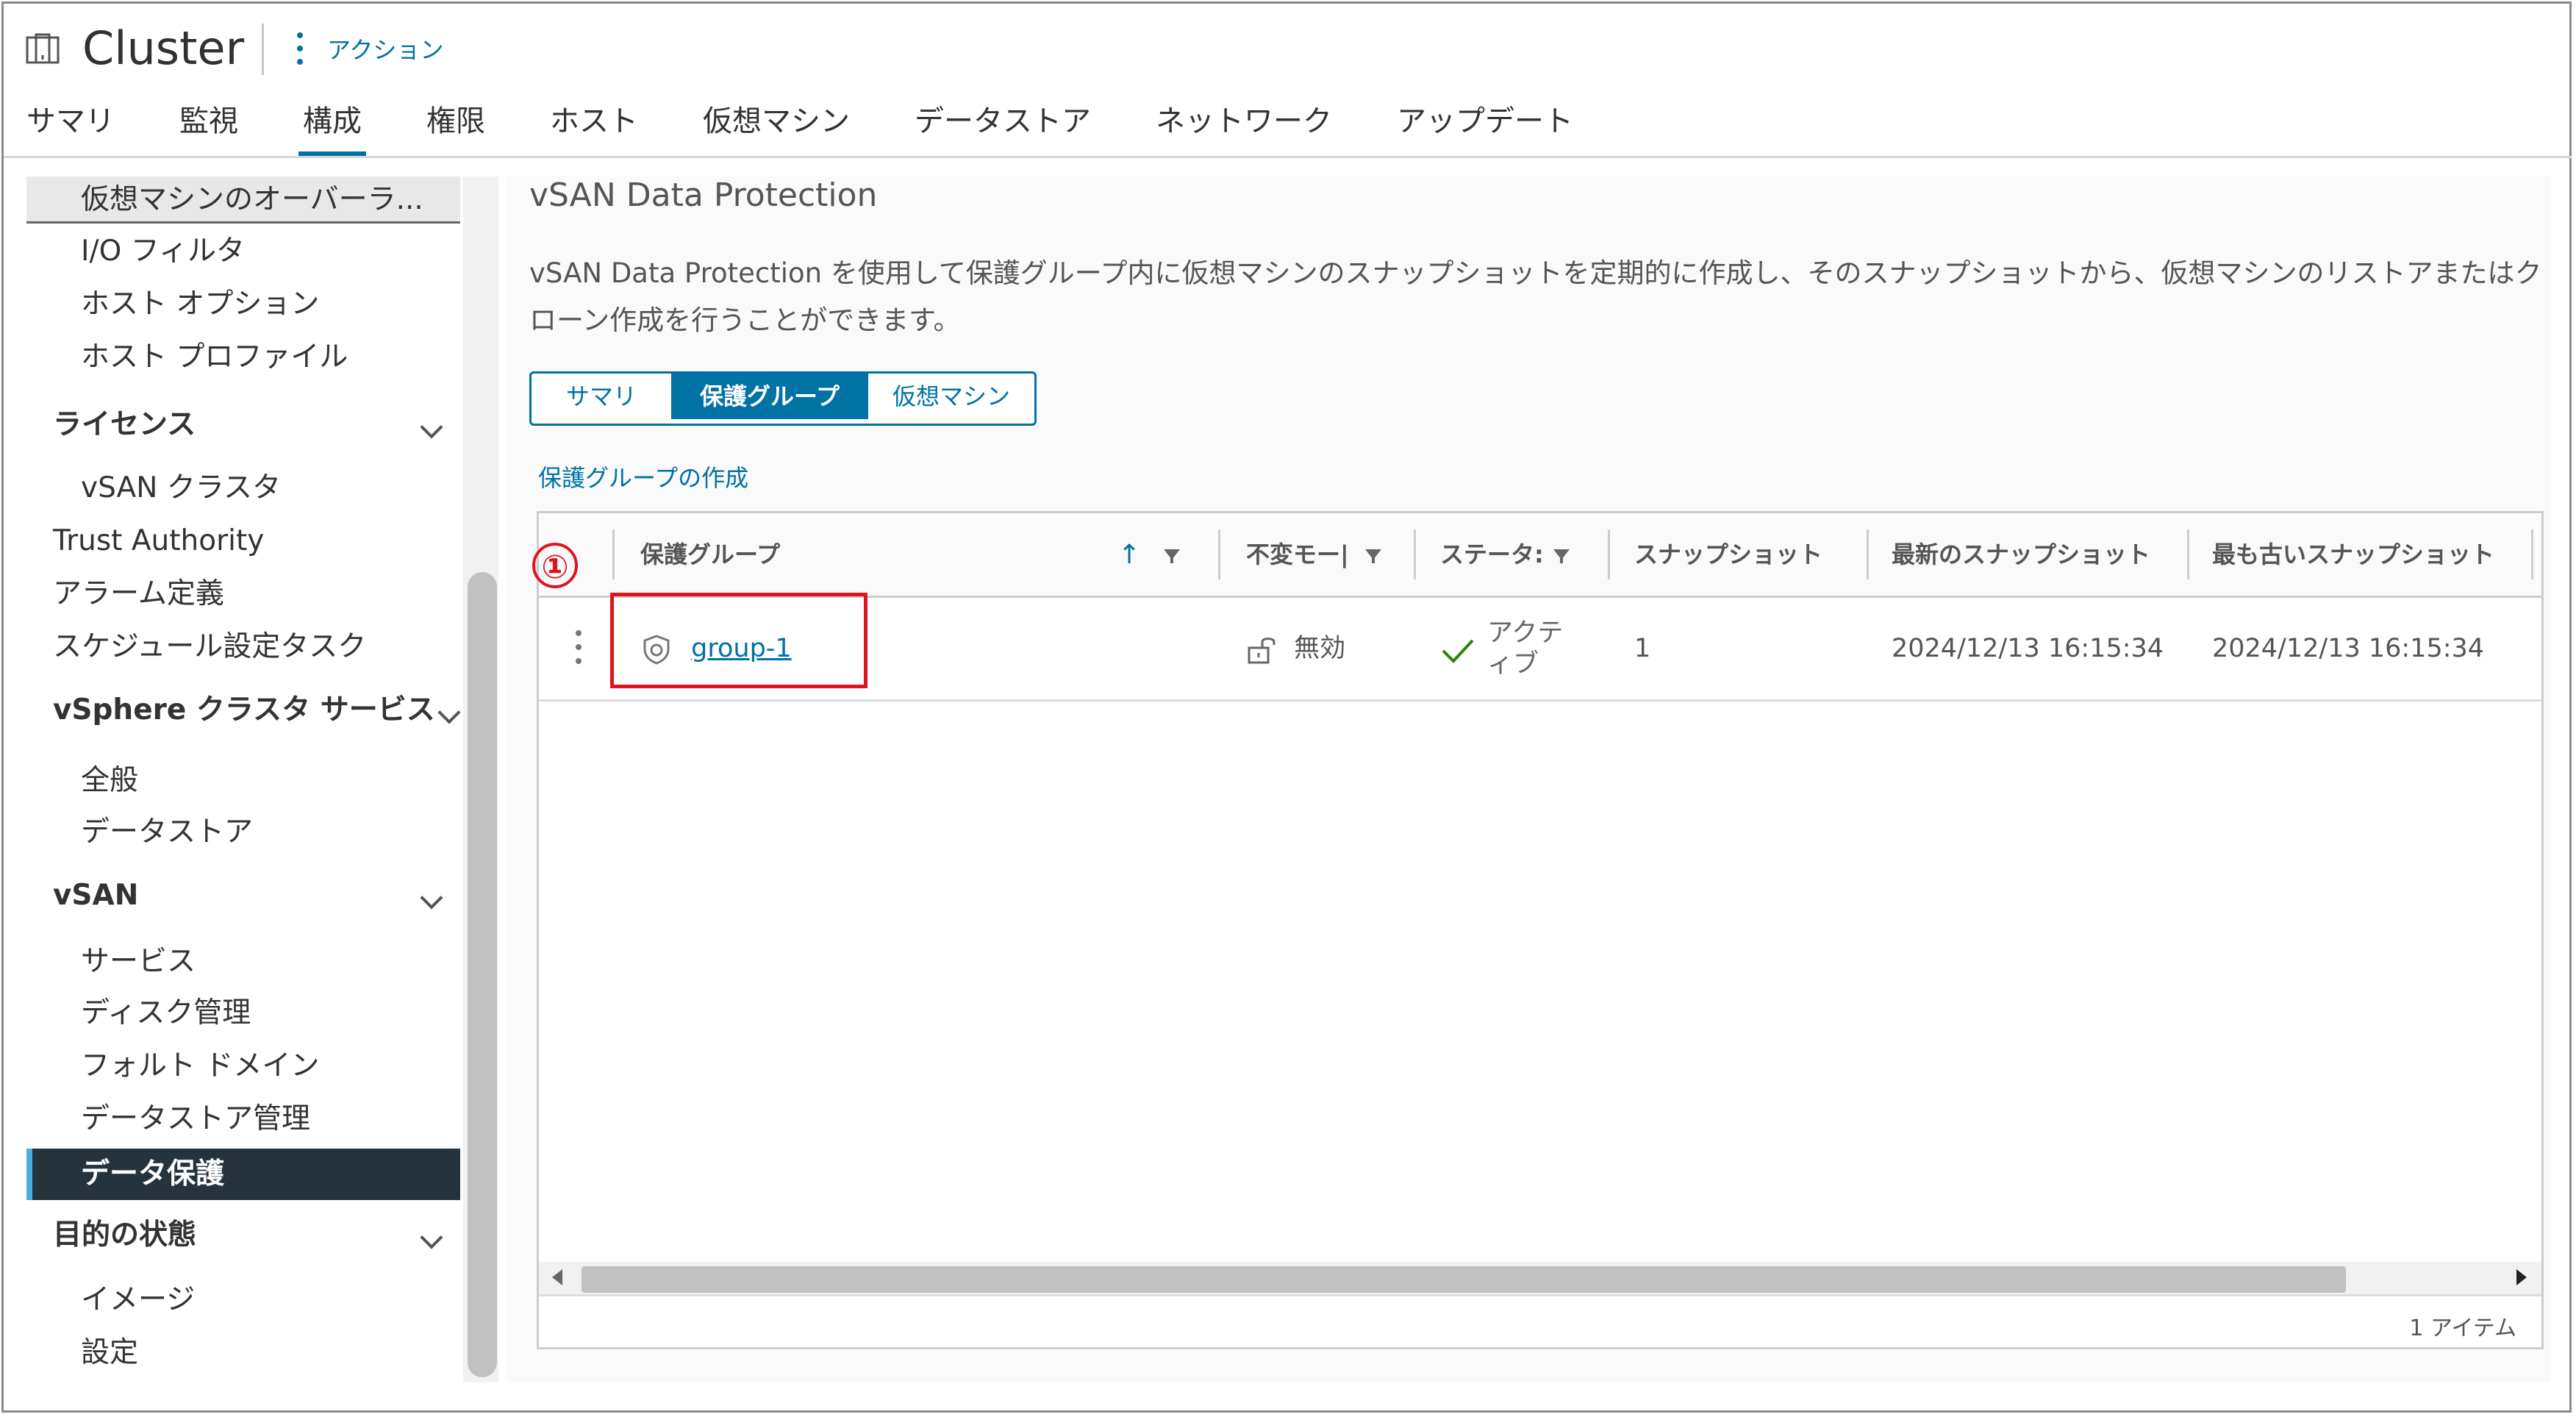 The height and width of the screenshot is (1417, 2576). Describe the element at coordinates (1540, 1321) in the screenshot. I see `grid-footer: 1 アイテム` at that location.